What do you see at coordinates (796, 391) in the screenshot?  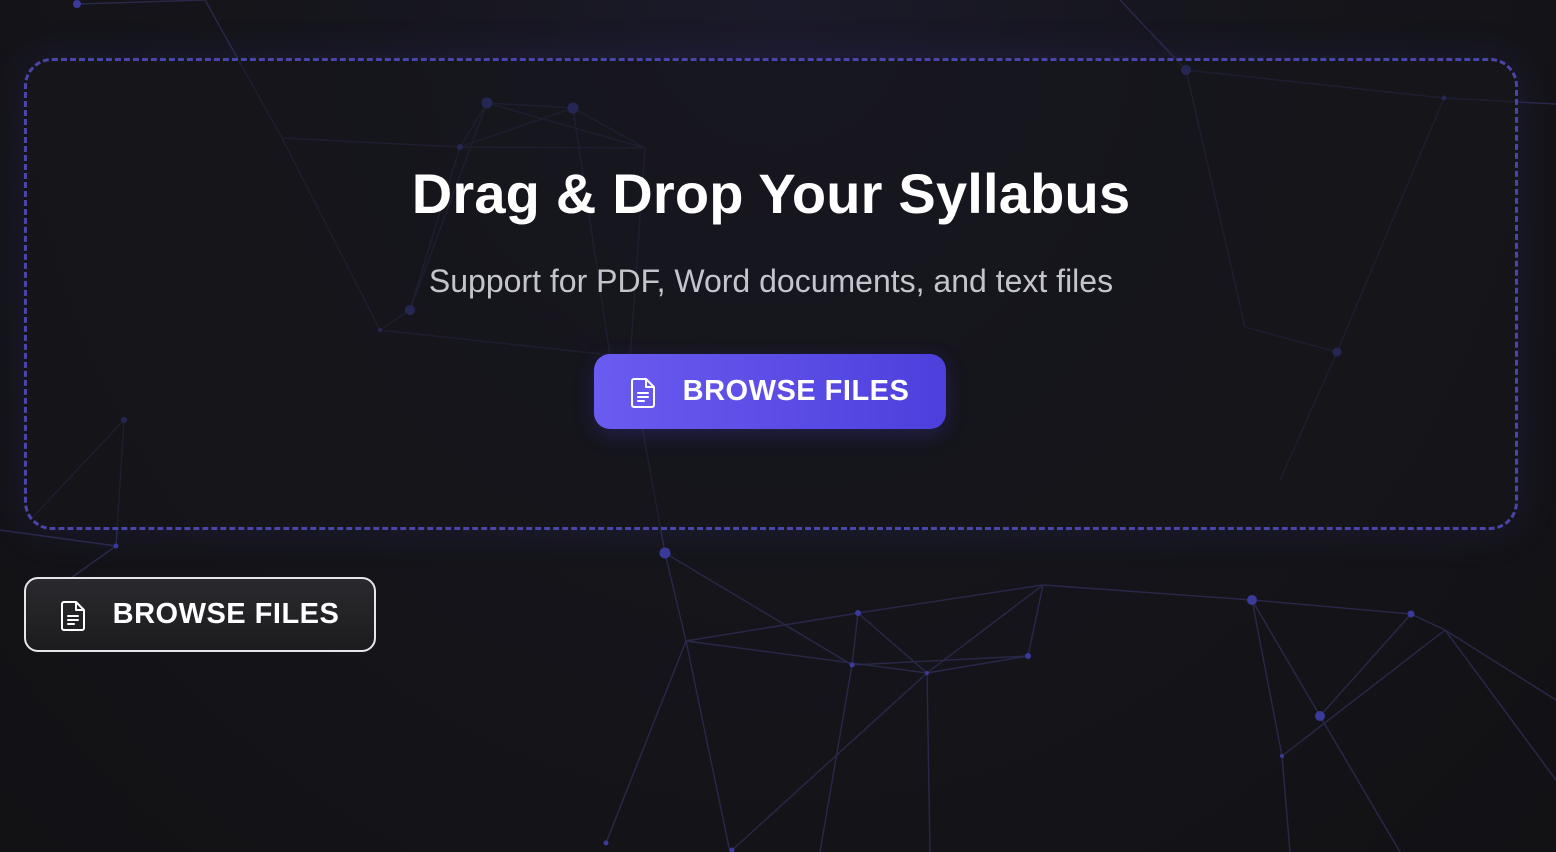 I see `browse-files-label: BROWSE FILES` at bounding box center [796, 391].